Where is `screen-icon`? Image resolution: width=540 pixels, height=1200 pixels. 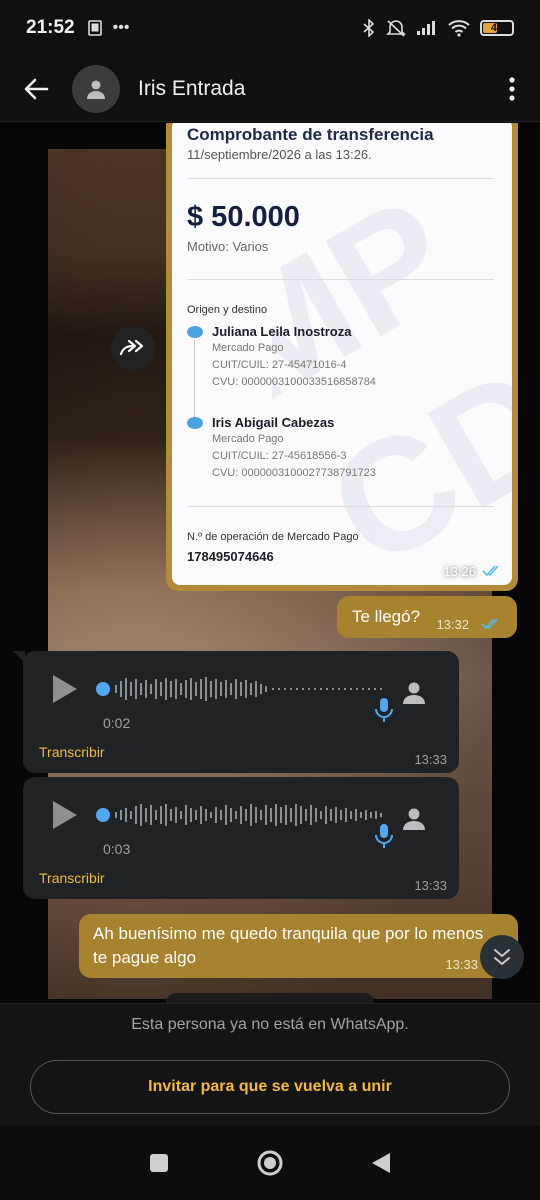 screen-icon is located at coordinates (94, 28).